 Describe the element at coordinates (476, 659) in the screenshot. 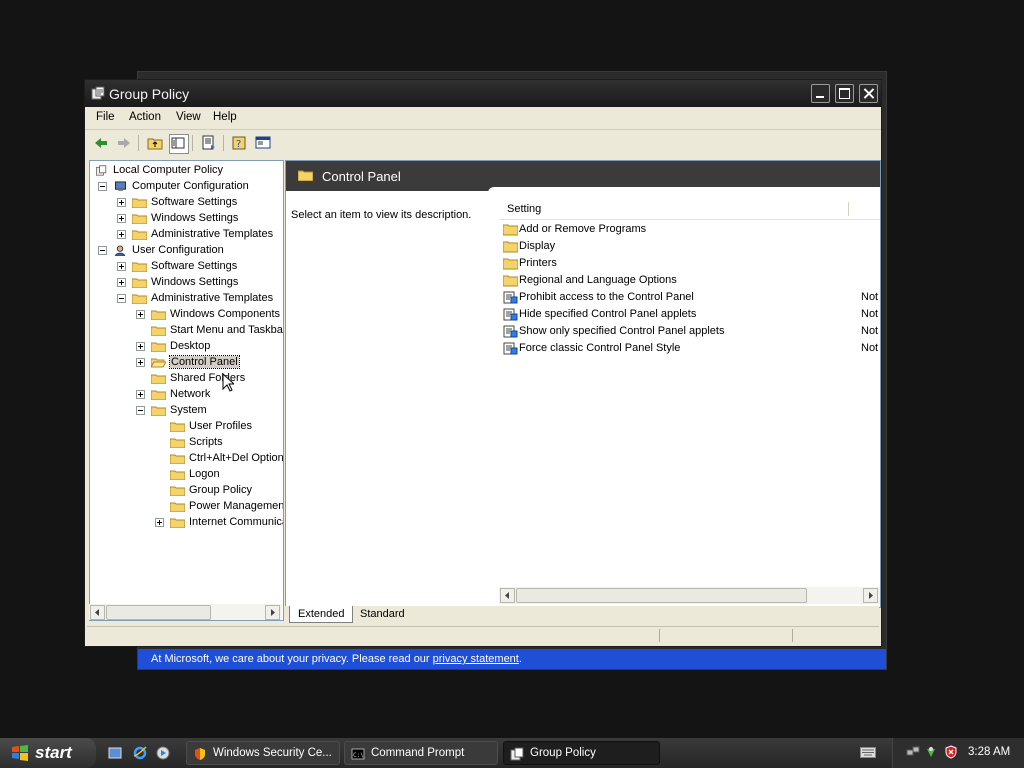

I see `privacy-statement-link: privacy statement` at that location.